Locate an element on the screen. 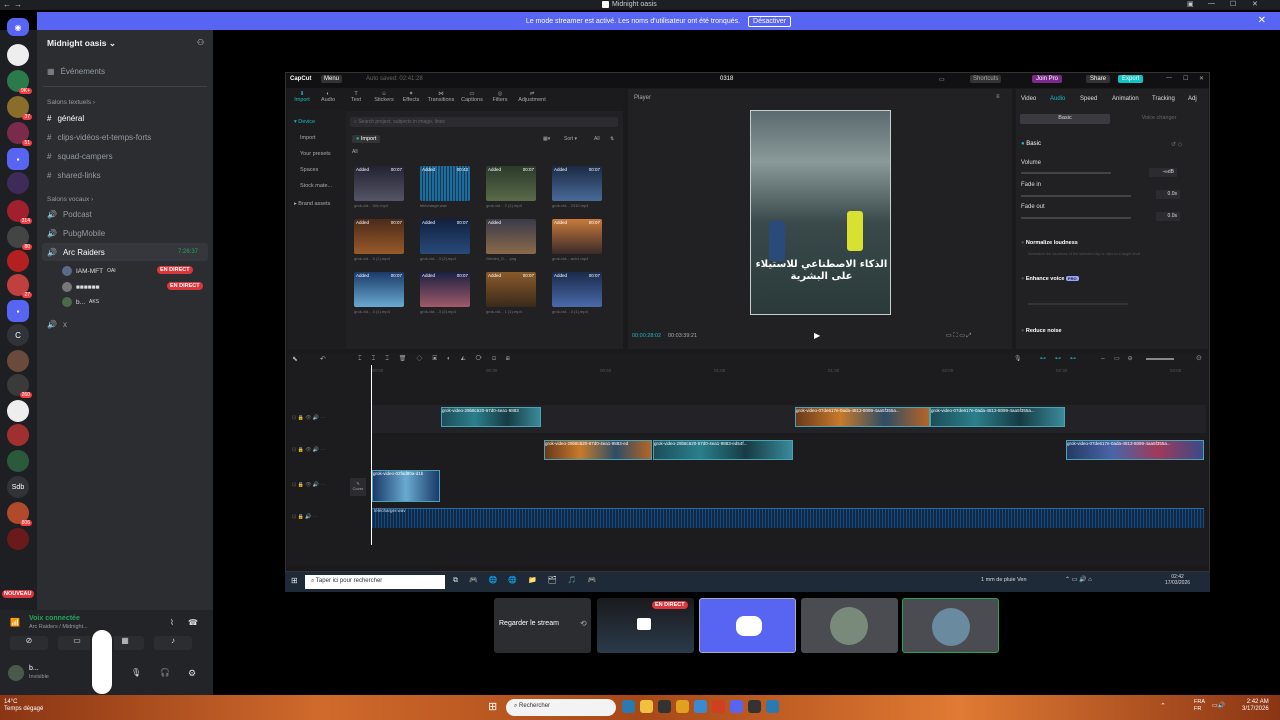  microphone-icon: 🎙 is located at coordinates (136, 672).